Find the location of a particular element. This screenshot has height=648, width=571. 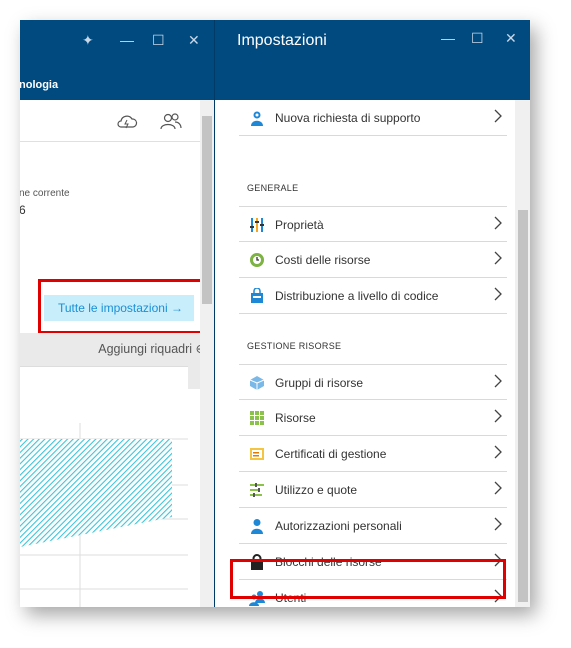

shopping-bag-icon is located at coordinates (257, 295).